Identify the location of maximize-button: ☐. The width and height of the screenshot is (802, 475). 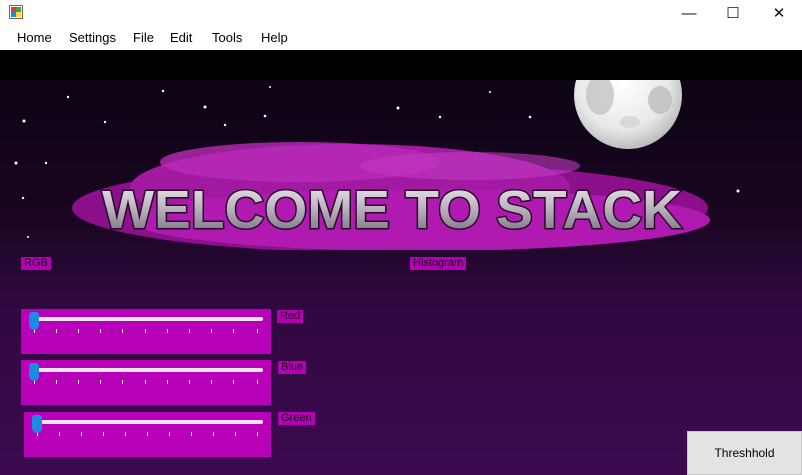
(733, 13).